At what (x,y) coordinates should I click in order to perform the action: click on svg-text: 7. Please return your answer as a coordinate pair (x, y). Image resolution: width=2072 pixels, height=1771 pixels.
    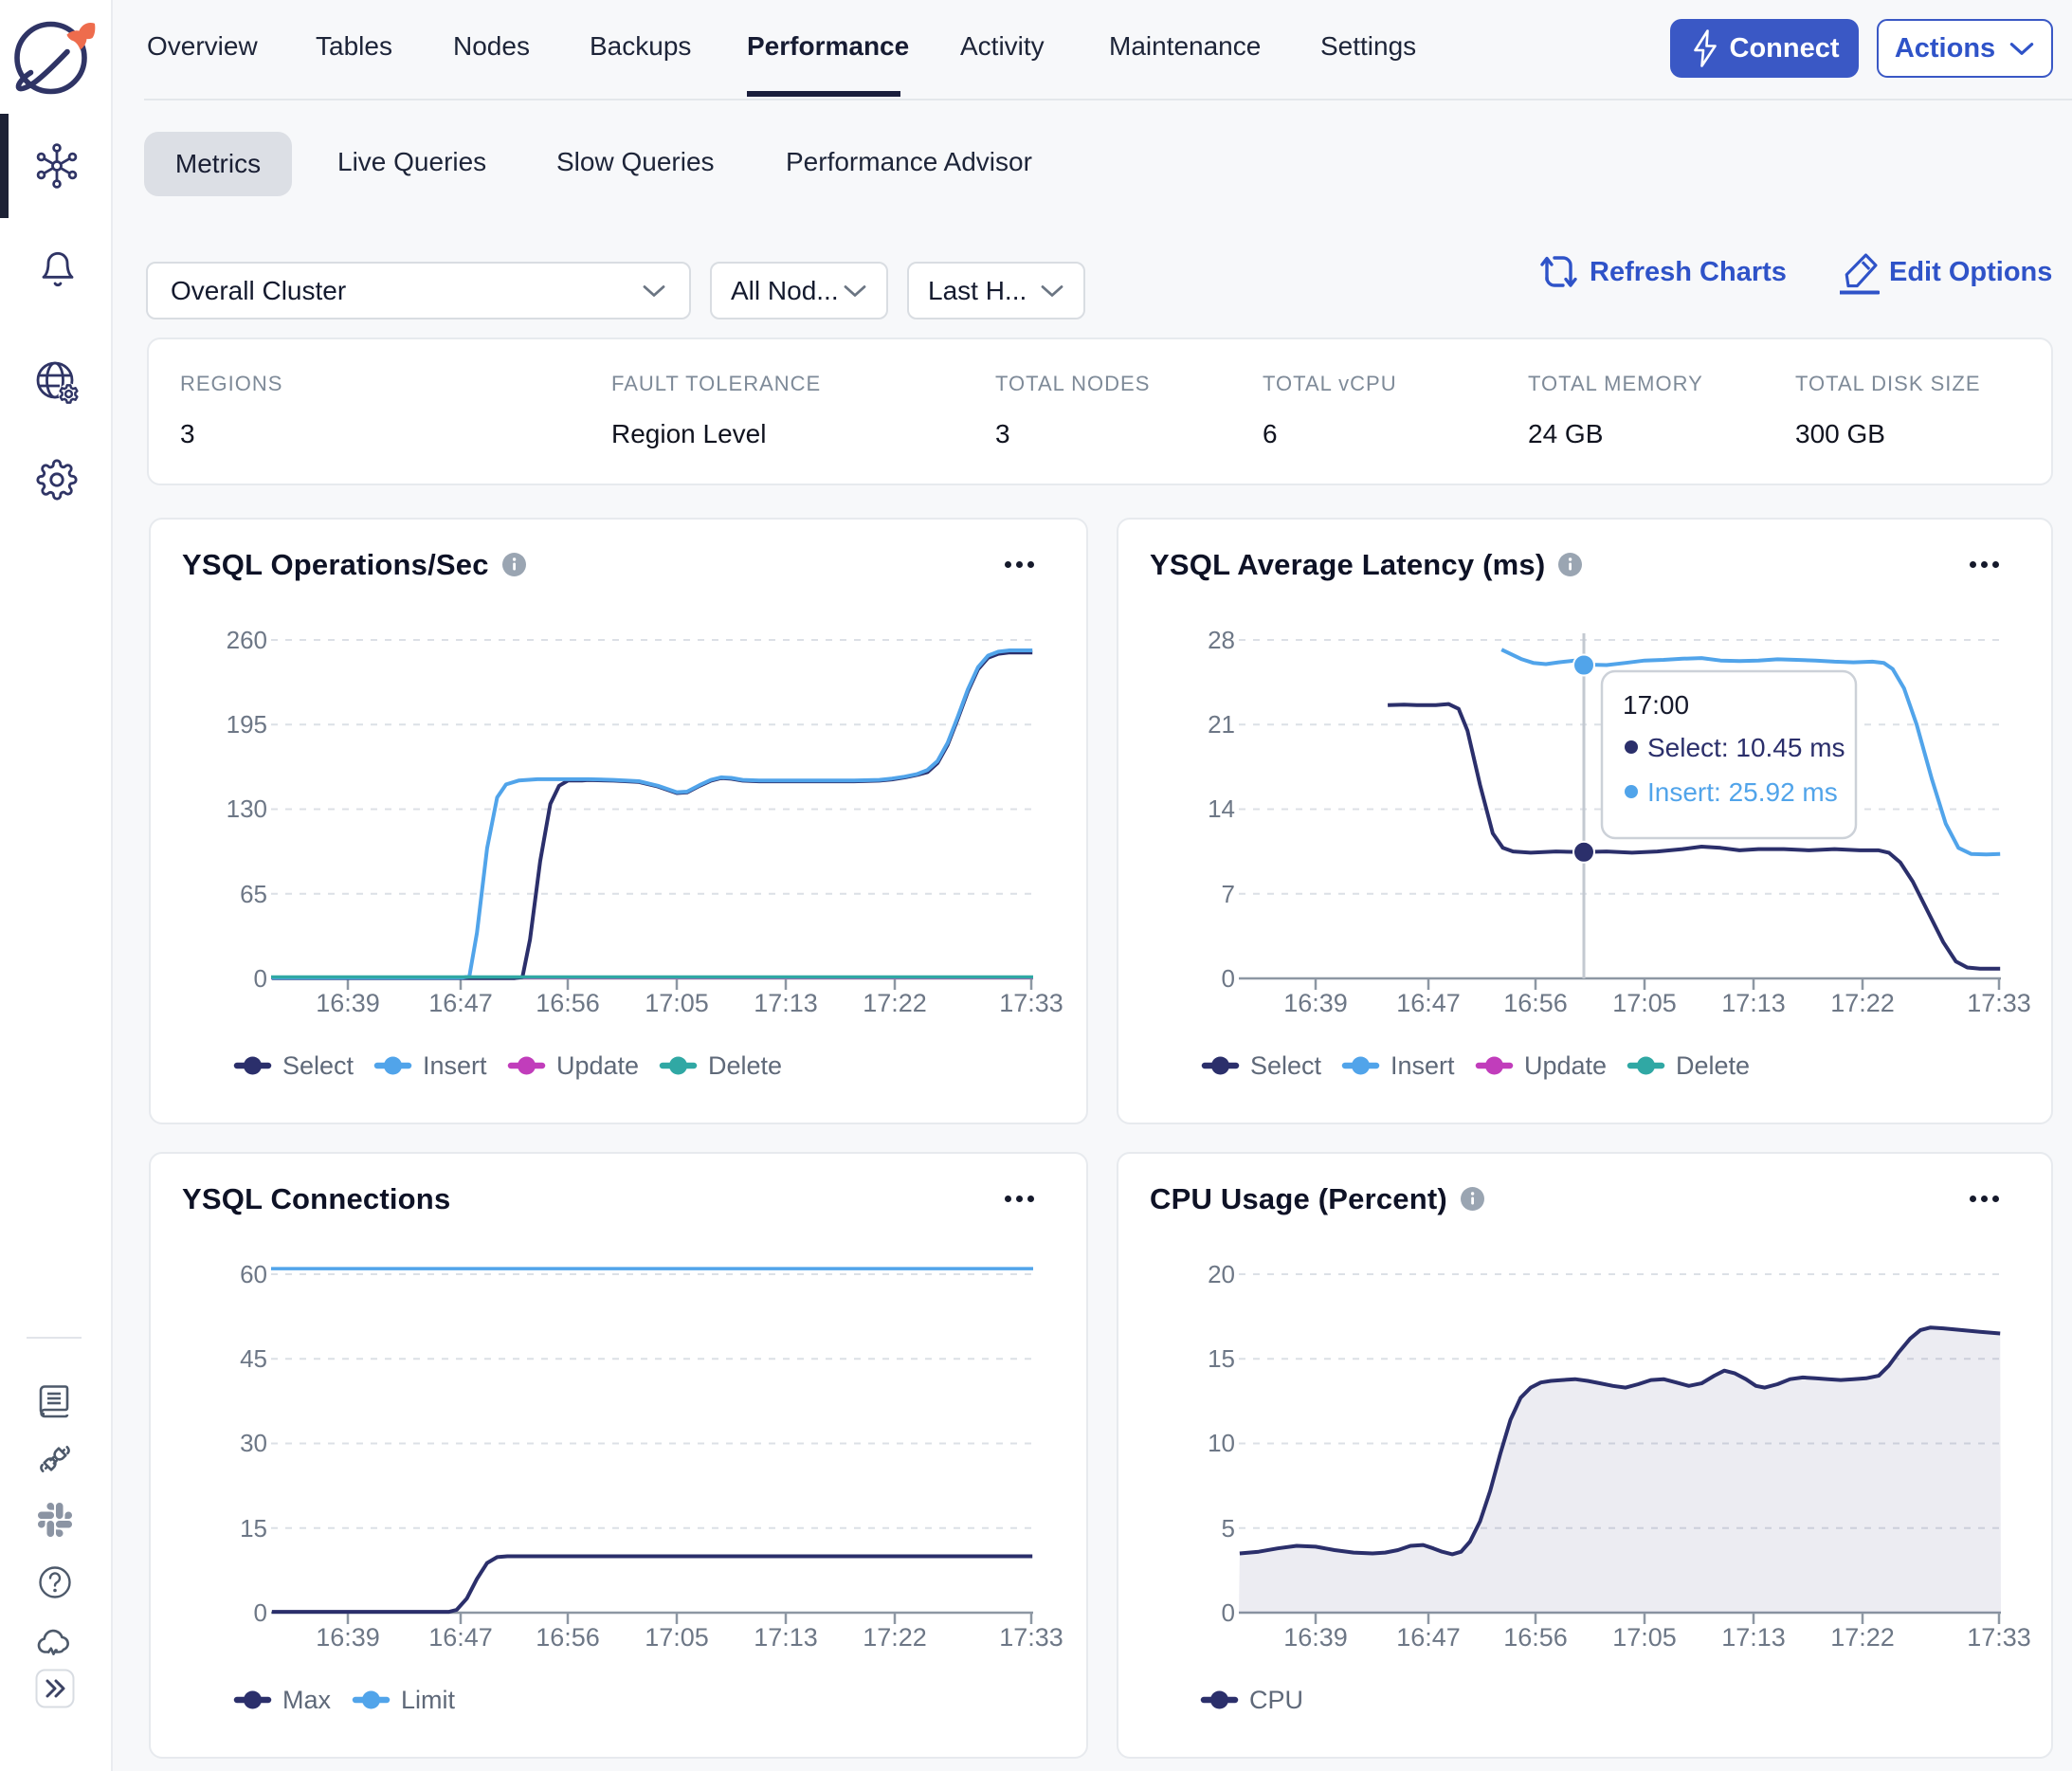
    Looking at the image, I should click on (1228, 894).